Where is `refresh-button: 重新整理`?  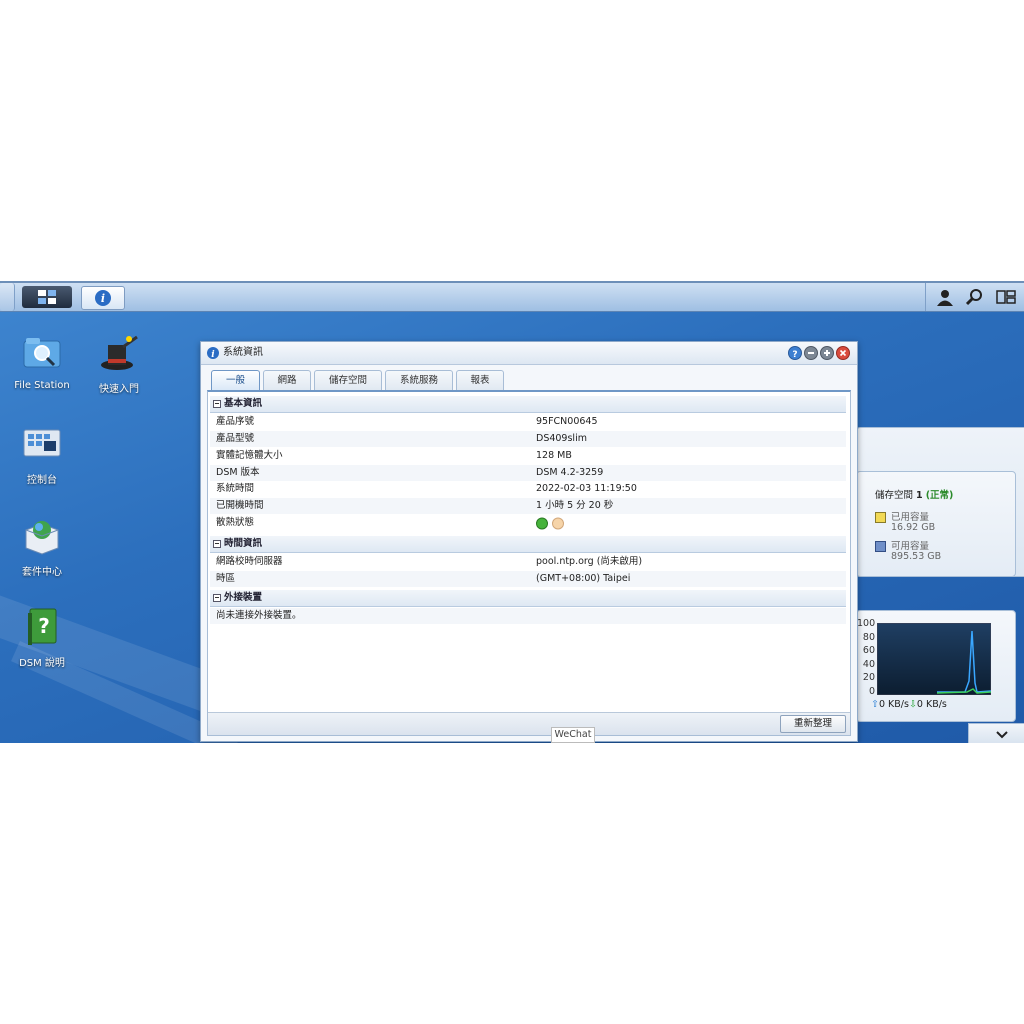 refresh-button: 重新整理 is located at coordinates (813, 724).